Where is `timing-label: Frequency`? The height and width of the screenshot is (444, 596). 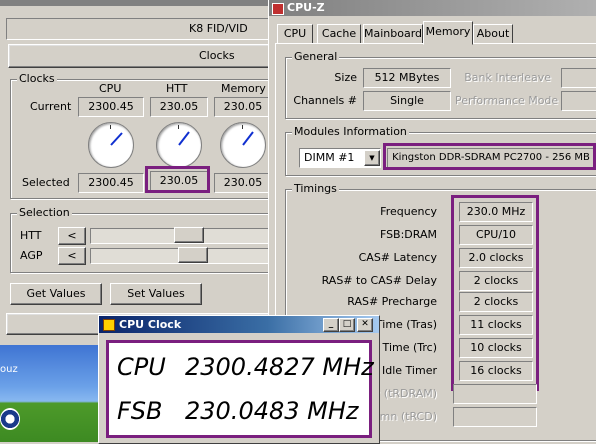
timing-label: Frequency is located at coordinates (408, 211).